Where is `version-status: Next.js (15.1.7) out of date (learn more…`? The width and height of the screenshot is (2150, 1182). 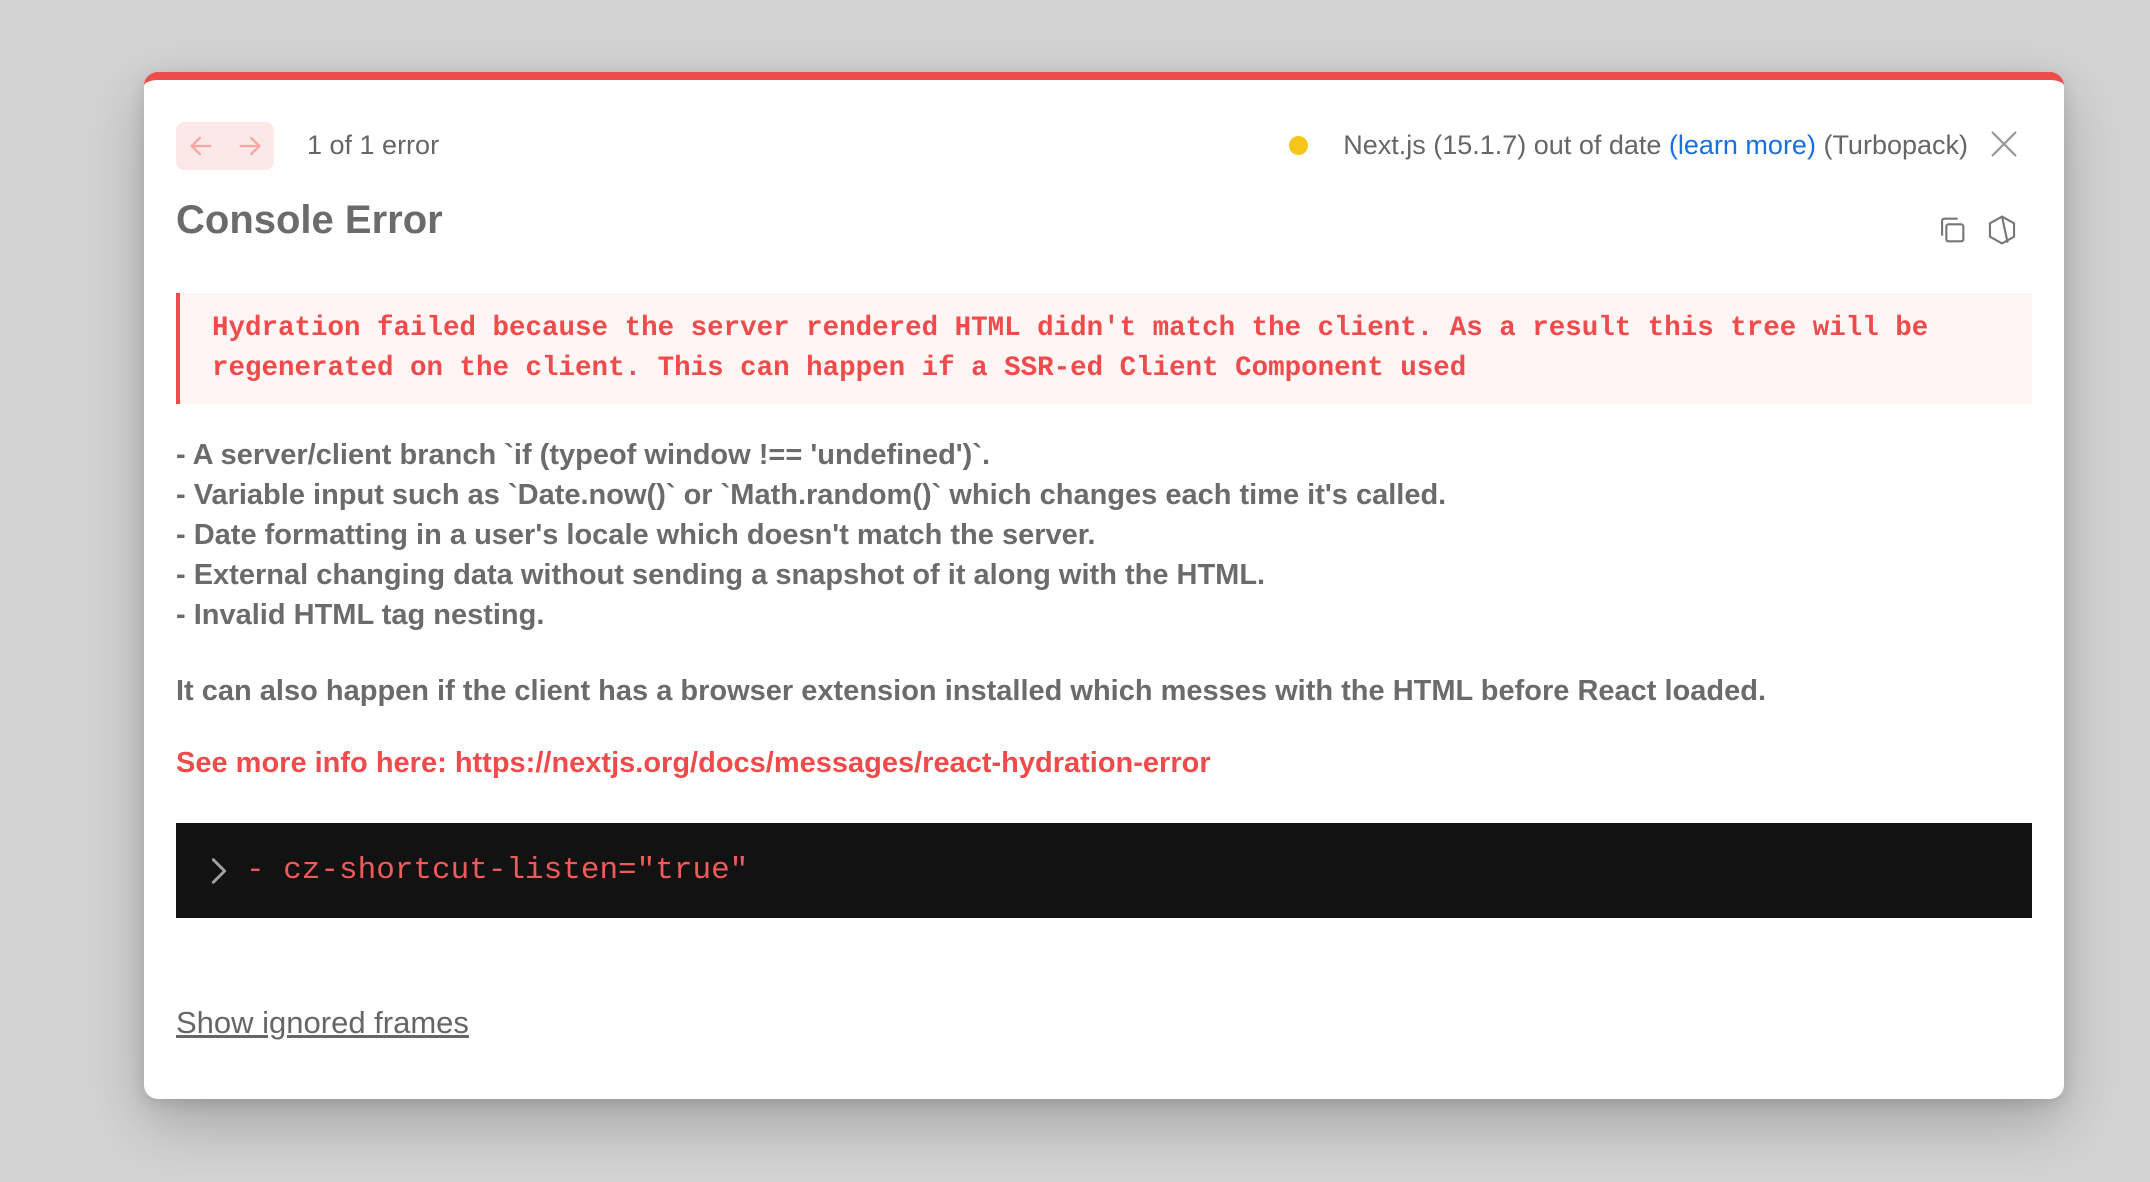 version-status: Next.js (15.1.7) out of date (learn more… is located at coordinates (1628, 145).